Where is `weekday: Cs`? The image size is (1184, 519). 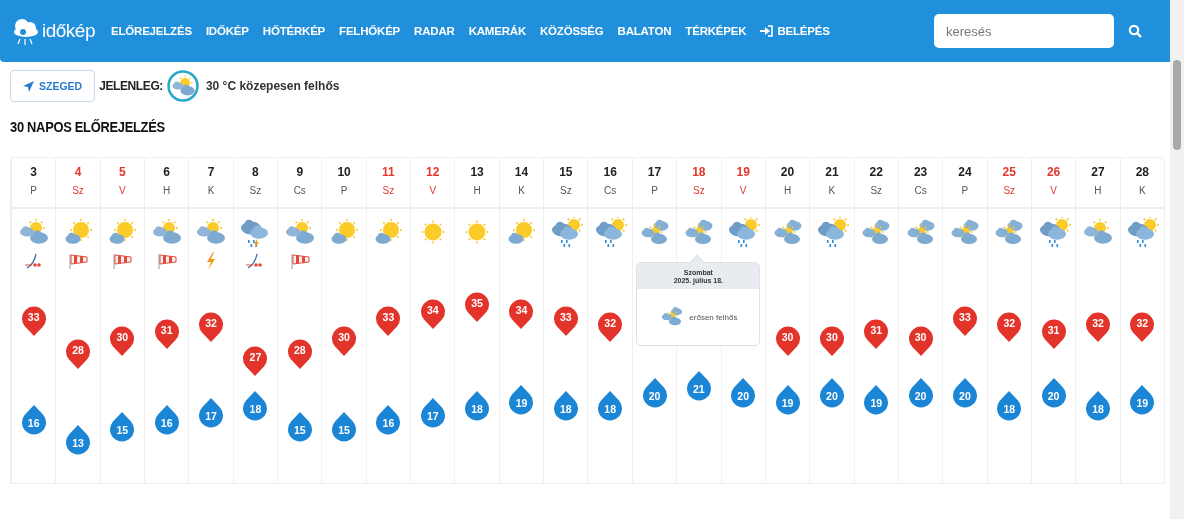 weekday: Cs is located at coordinates (299, 190).